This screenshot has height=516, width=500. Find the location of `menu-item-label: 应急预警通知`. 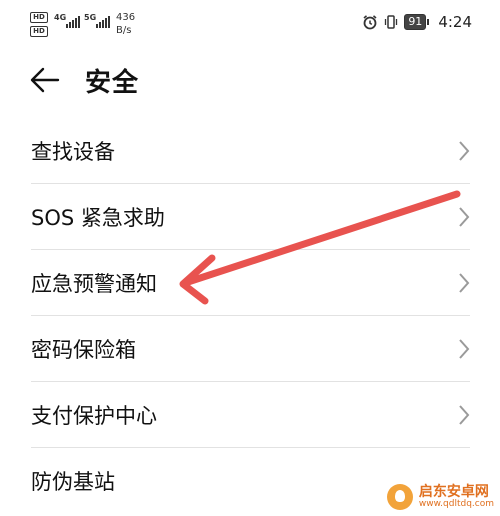

menu-item-label: 应急预警通知 is located at coordinates (94, 284).